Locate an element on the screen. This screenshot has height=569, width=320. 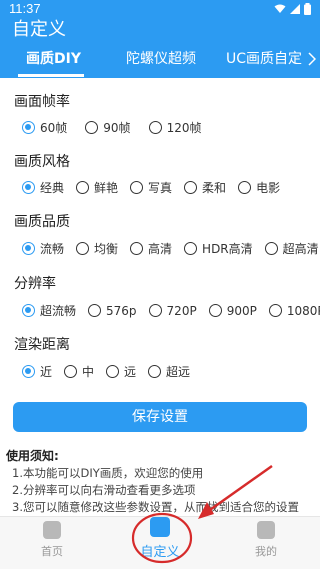
nav-label: 我的 is located at coordinates (266, 551).